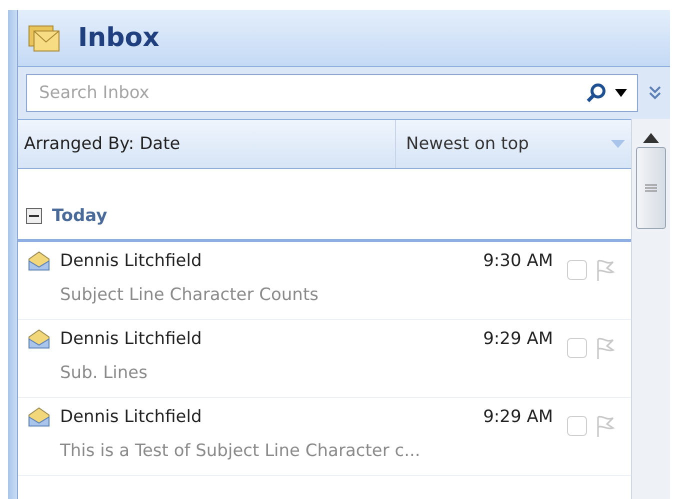 The height and width of the screenshot is (499, 676). Describe the element at coordinates (324, 281) in the screenshot. I see `message-row: Dennis Litchfield 9:30 AM Subject Line Character Counts` at that location.